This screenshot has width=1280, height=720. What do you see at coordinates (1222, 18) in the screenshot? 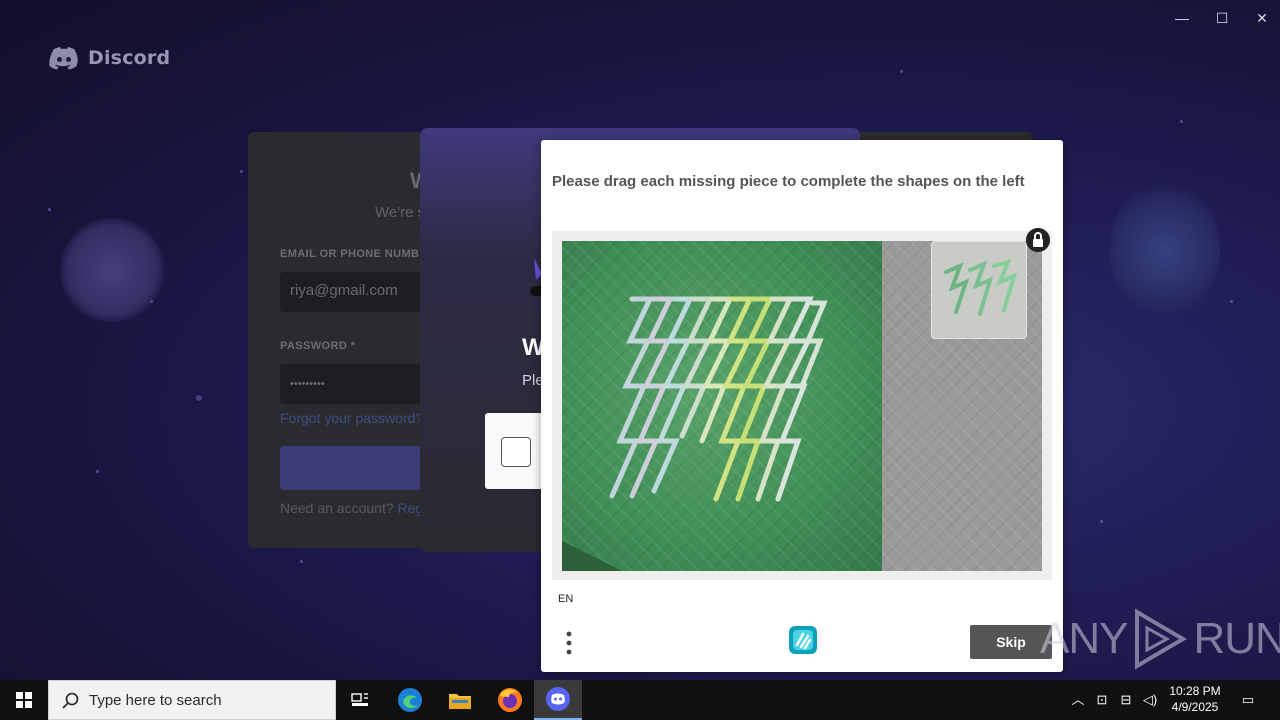
I see `maximize-button: ☐` at bounding box center [1222, 18].